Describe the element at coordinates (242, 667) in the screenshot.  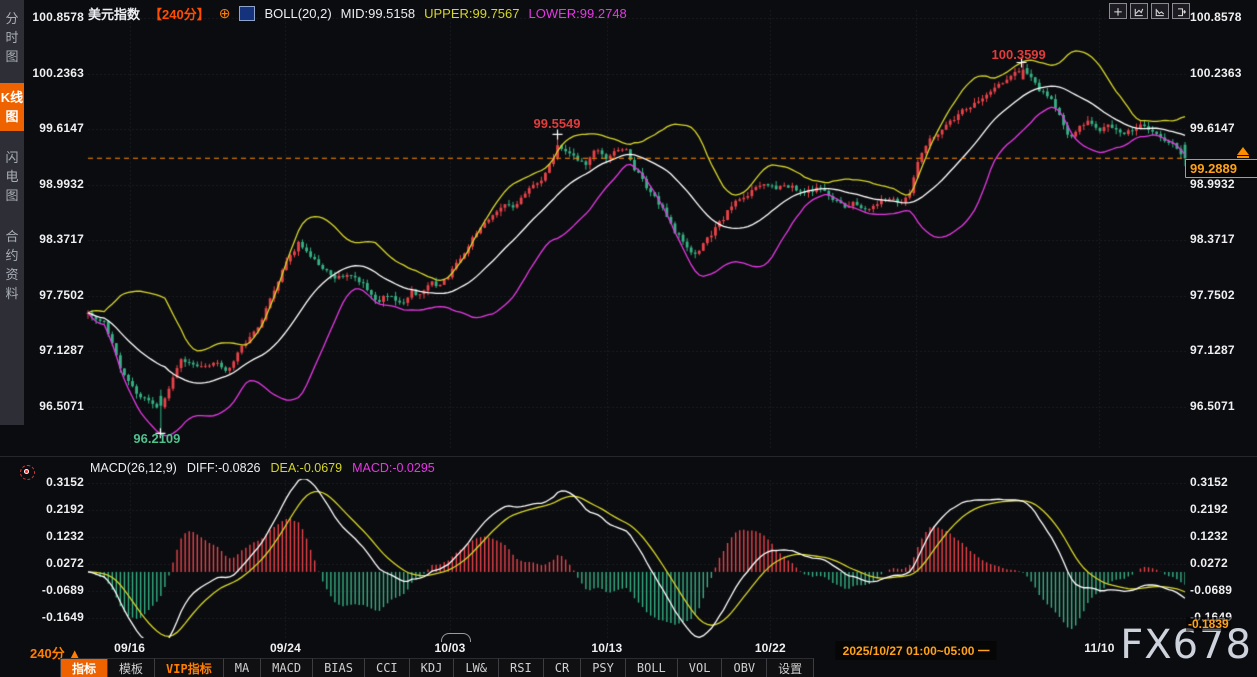
I see `toolbar-item-ma: MA` at that location.